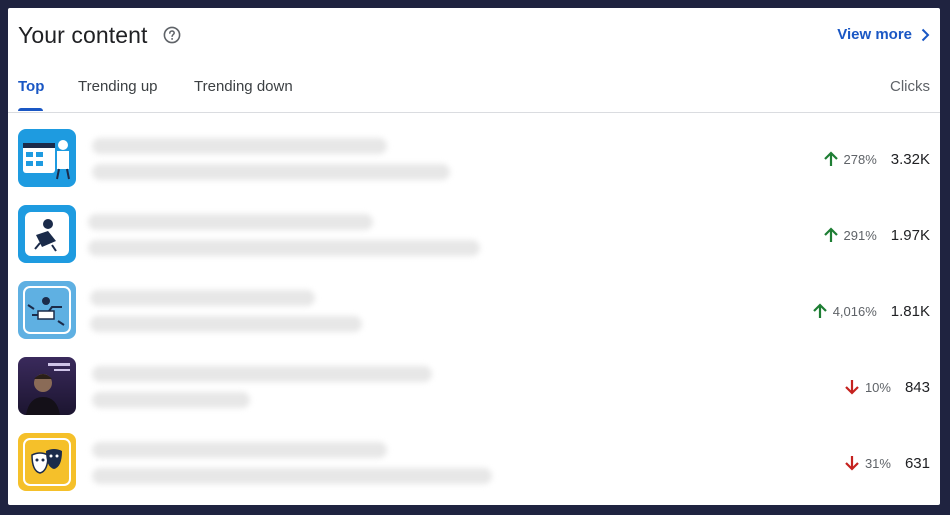  What do you see at coordinates (83, 35) in the screenshot?
I see `card-title: Your content` at bounding box center [83, 35].